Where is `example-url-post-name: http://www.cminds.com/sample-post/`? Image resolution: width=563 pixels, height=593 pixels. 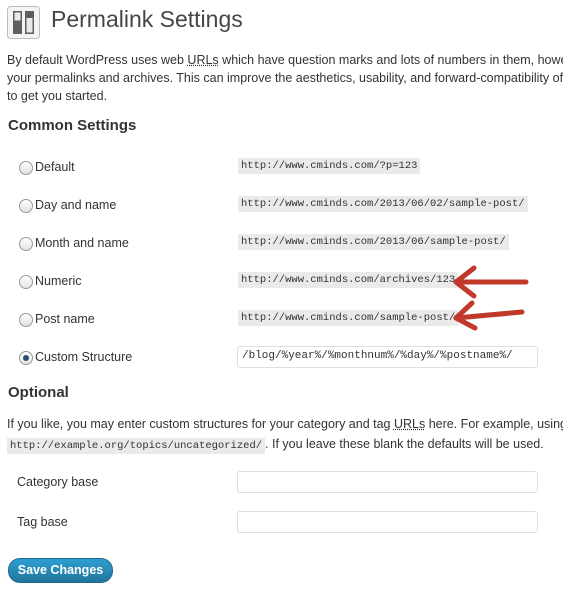
example-url-post-name: http://www.cminds.com/sample-post/ is located at coordinates (348, 318).